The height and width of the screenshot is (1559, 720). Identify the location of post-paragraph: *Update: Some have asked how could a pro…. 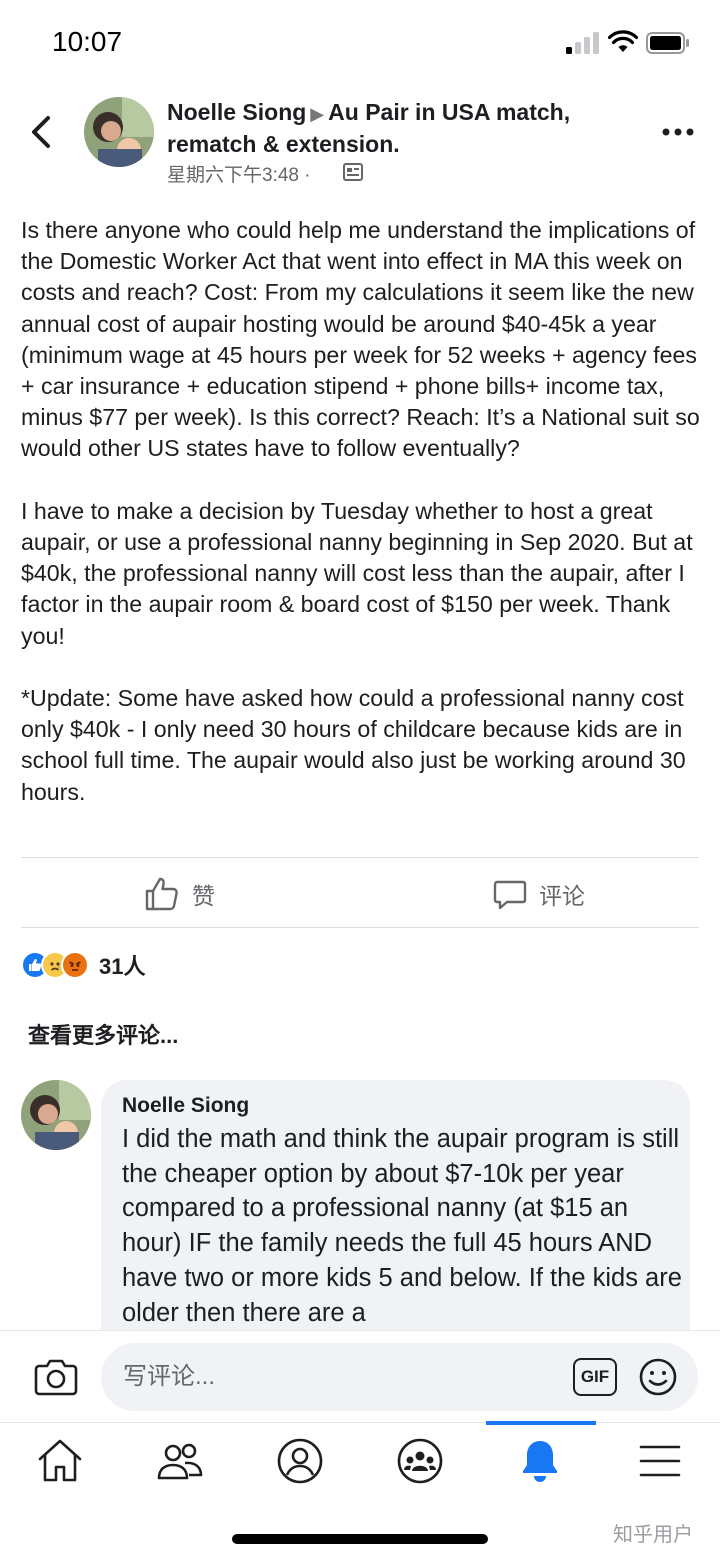
(353, 745).